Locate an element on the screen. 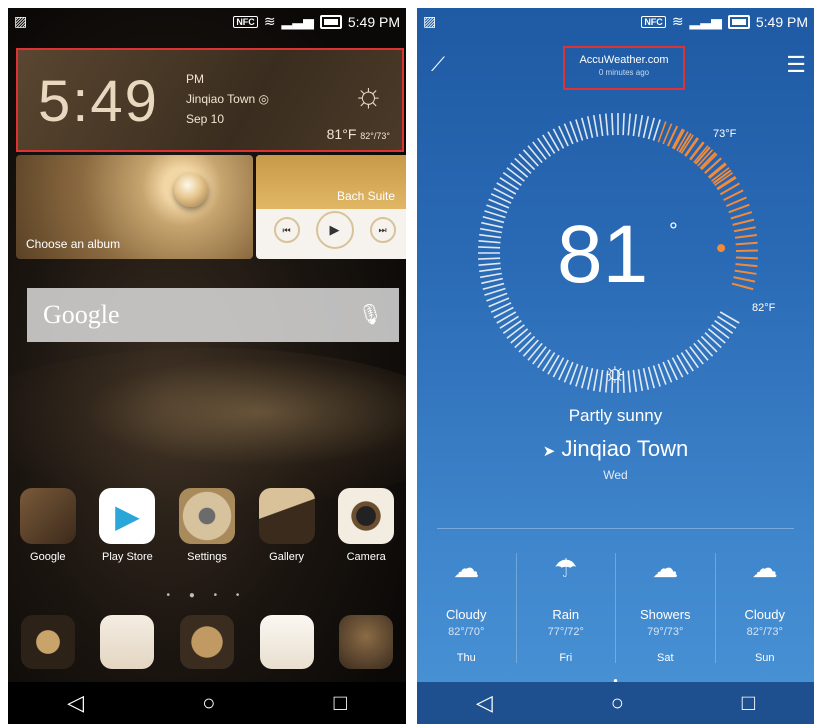  forecast-condition: Cloudy is located at coordinates (764, 614).